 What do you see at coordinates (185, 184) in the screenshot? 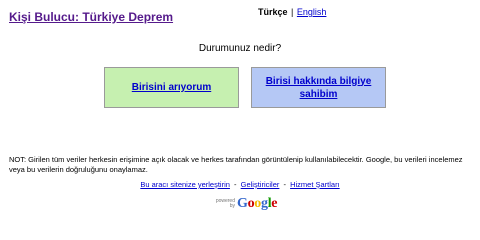
I see `embed-tool-link: Bu aracı sitenize yerleştirin` at bounding box center [185, 184].